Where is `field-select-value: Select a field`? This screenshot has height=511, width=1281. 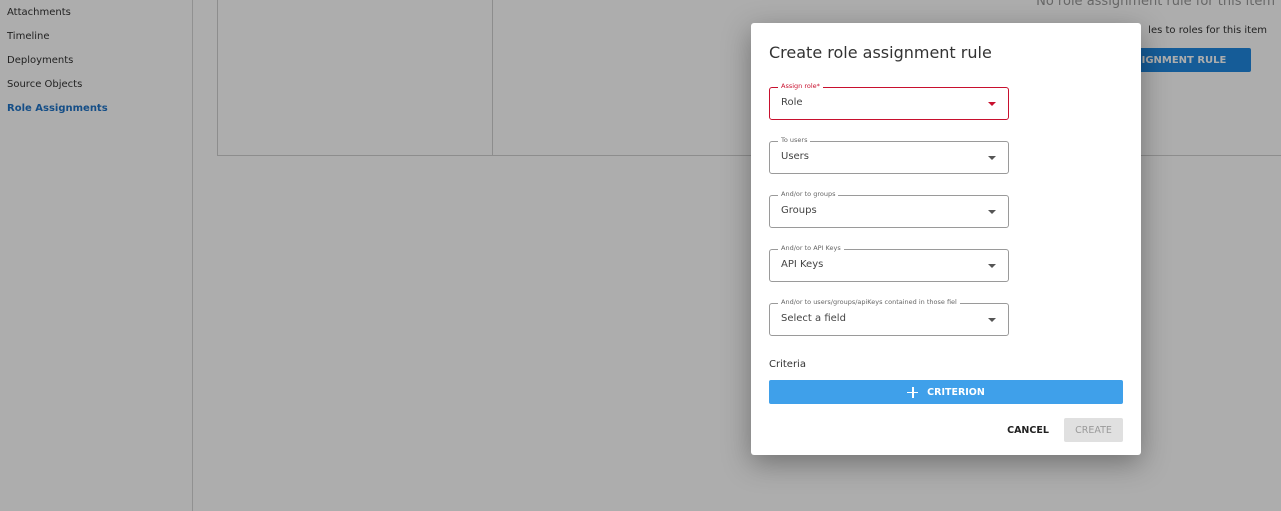 field-select-value: Select a field is located at coordinates (813, 318).